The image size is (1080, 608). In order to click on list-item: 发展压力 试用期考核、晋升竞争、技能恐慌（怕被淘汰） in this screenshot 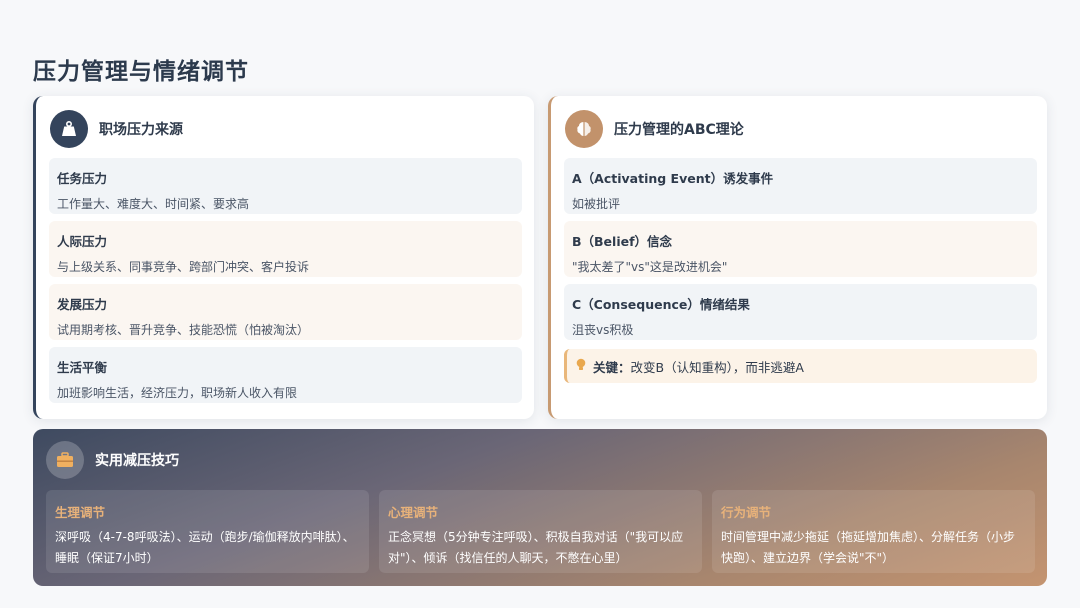, I will do `click(285, 312)`.